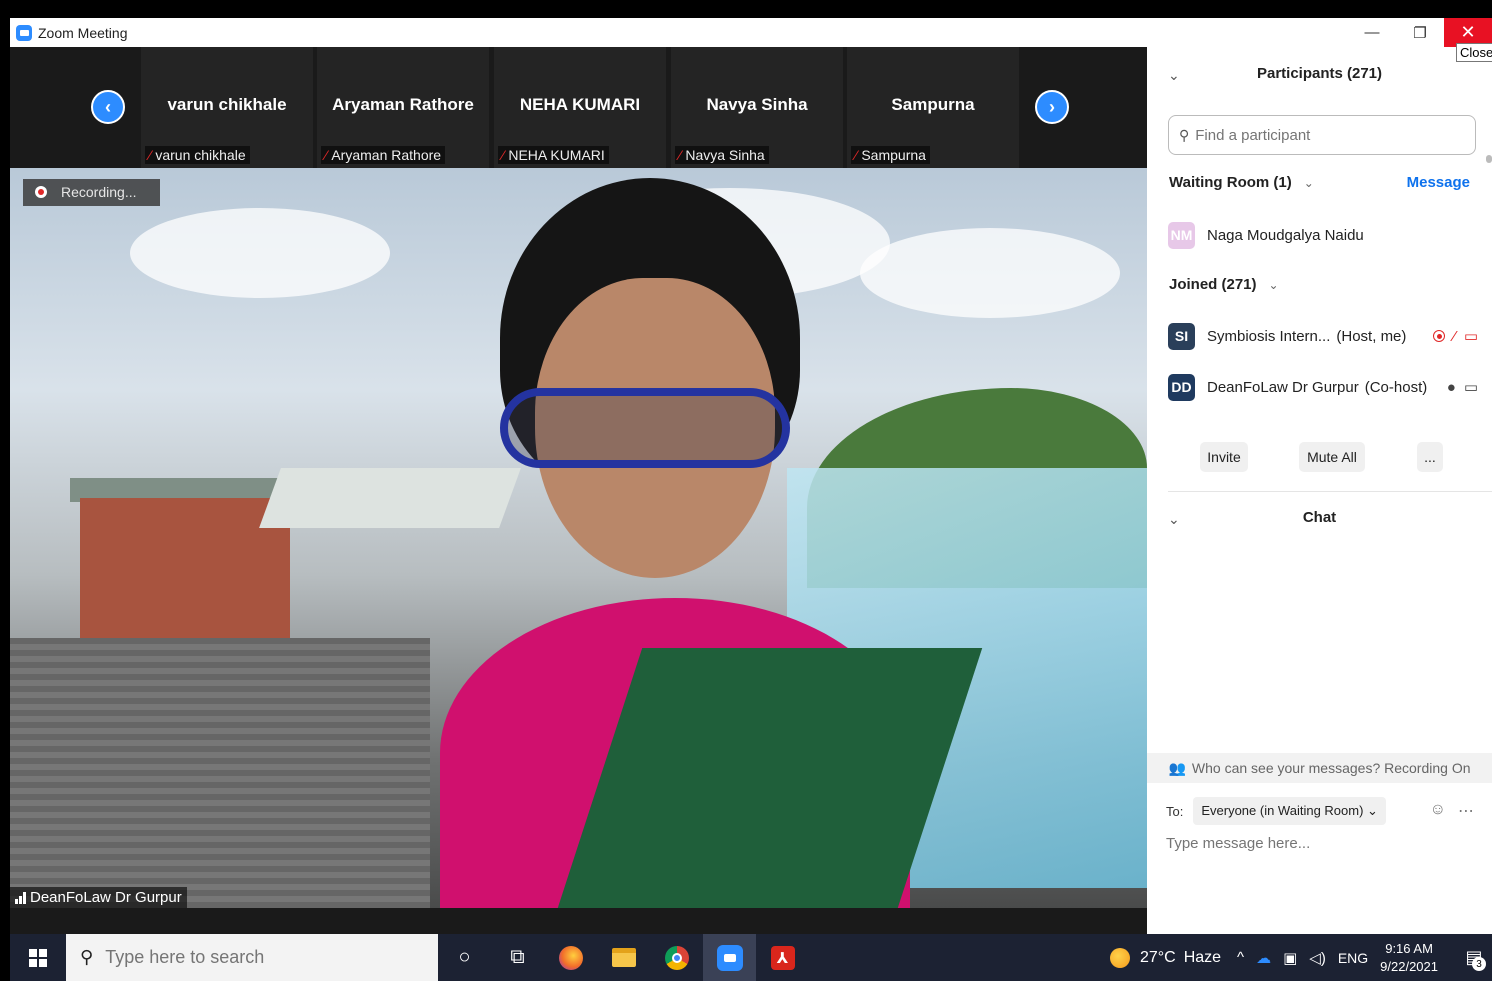 This screenshot has height=981, width=1492. Describe the element at coordinates (20, 897) in the screenshot. I see `signal-strength-icon` at that location.